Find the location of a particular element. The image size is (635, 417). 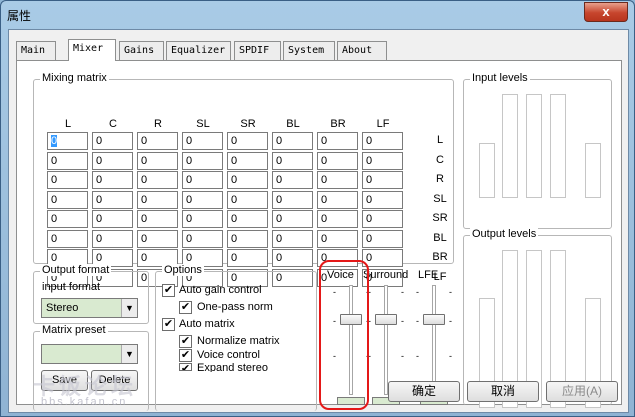

matrix-row-header: SL is located at coordinates (440, 198).